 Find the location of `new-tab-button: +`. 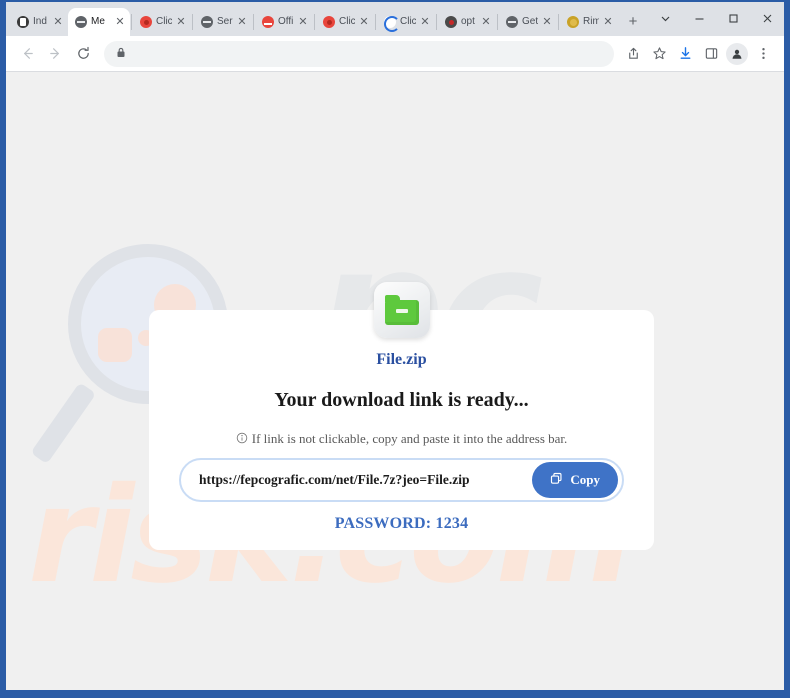

new-tab-button: + is located at coordinates (633, 21).